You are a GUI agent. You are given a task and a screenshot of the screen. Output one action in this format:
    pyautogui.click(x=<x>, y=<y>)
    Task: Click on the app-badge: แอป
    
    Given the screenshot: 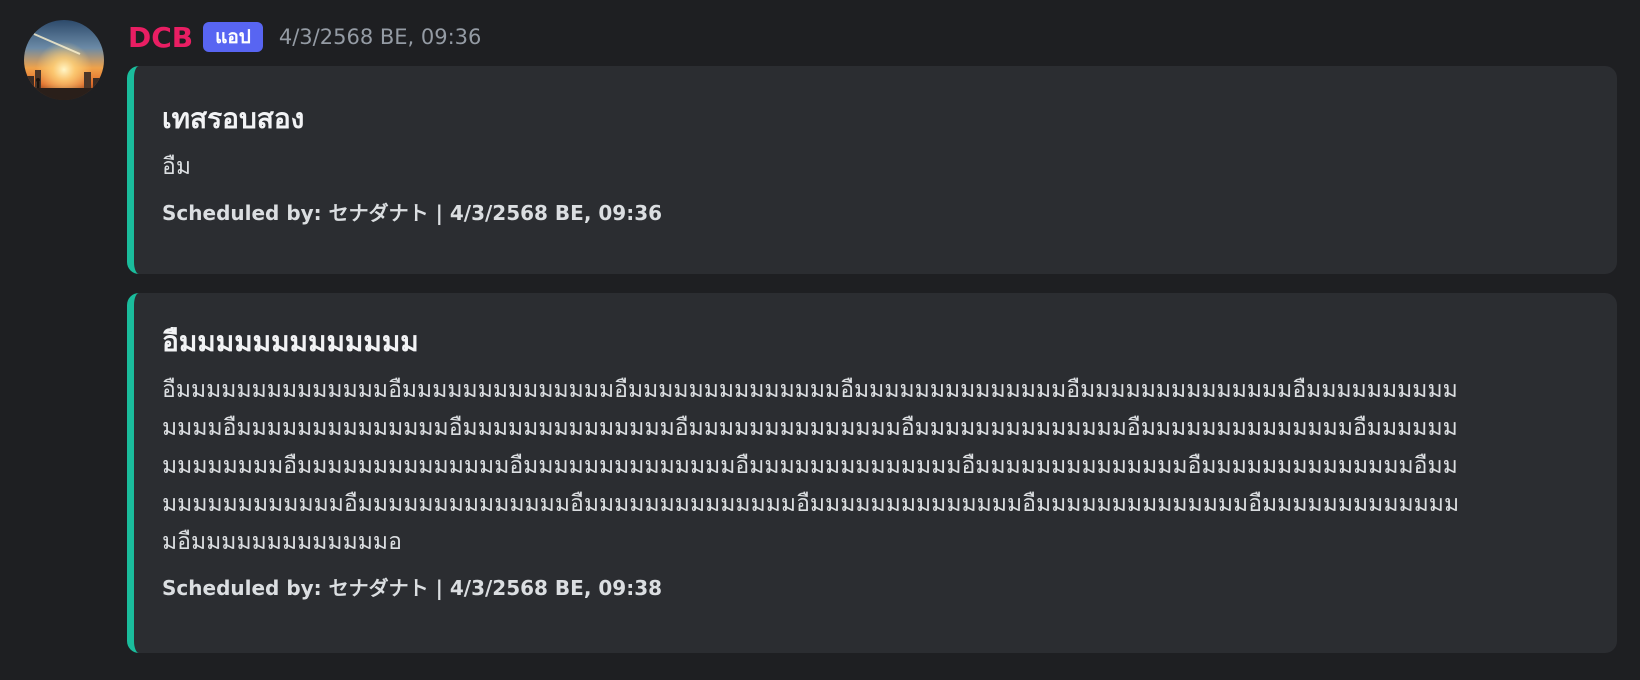 What is the action you would take?
    pyautogui.click(x=233, y=37)
    